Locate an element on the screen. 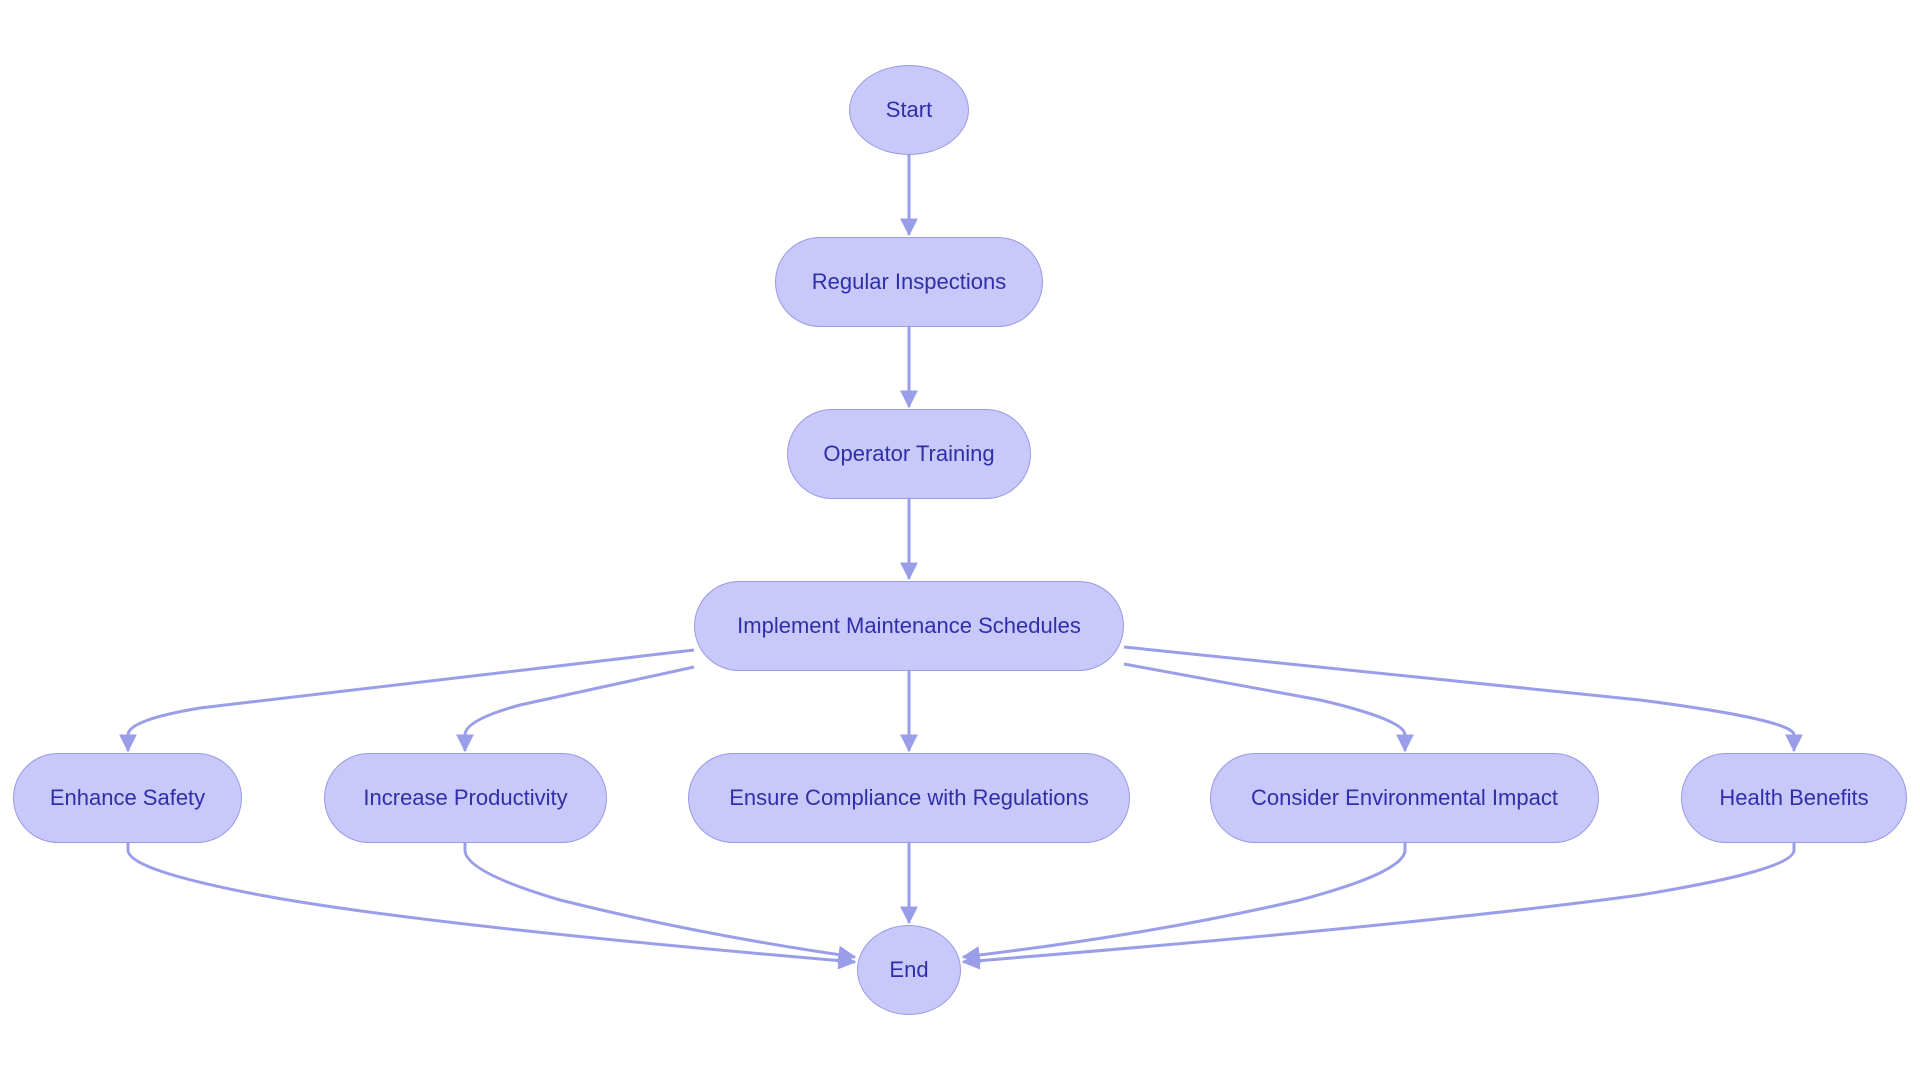 The image size is (1920, 1080). node-consider-environmental-impact: Consider Environmental Impact is located at coordinates (1404, 798).